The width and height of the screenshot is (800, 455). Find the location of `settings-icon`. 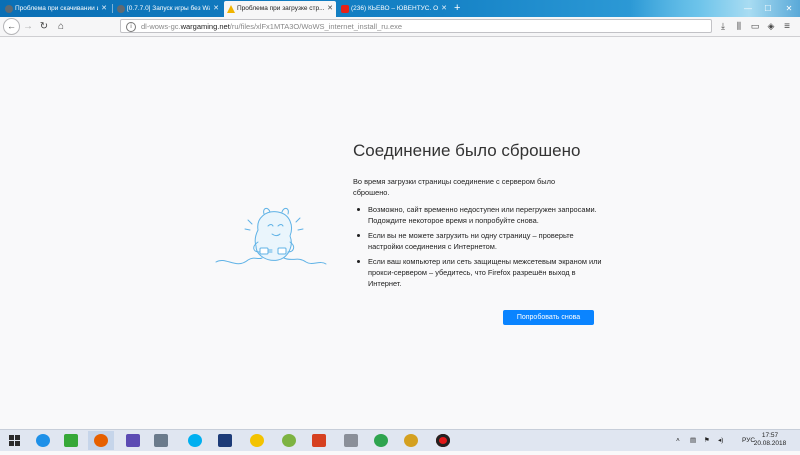

settings-icon is located at coordinates (133, 440).